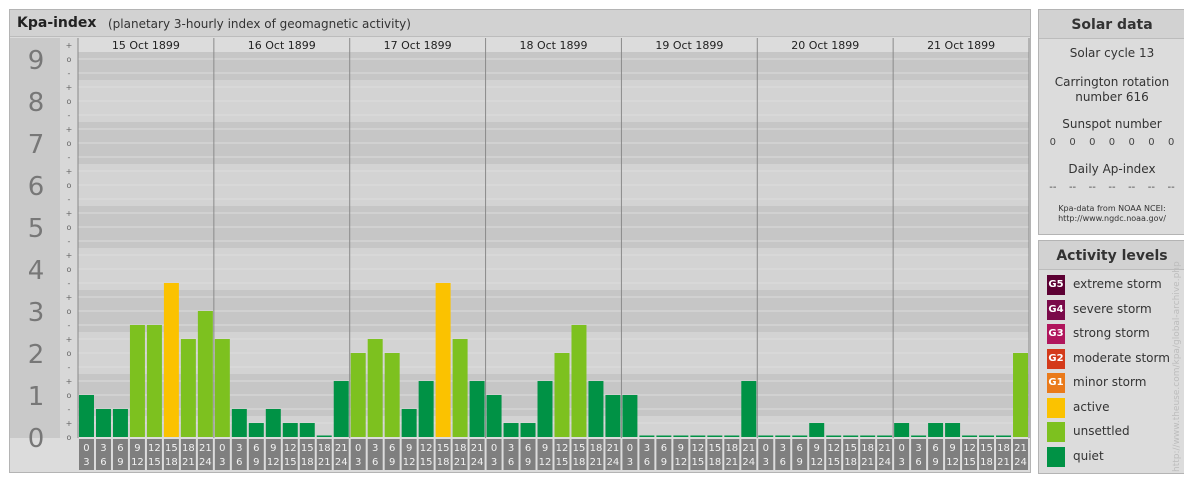  I want to click on sunspot-values: 0 0 0 0 0 0 0, so click(1112, 144).